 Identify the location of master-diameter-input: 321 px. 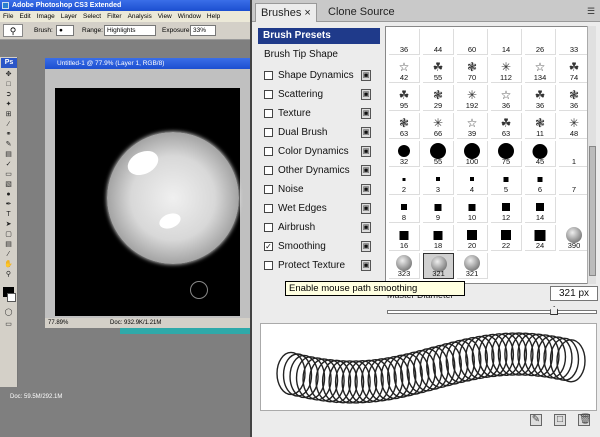
(574, 293).